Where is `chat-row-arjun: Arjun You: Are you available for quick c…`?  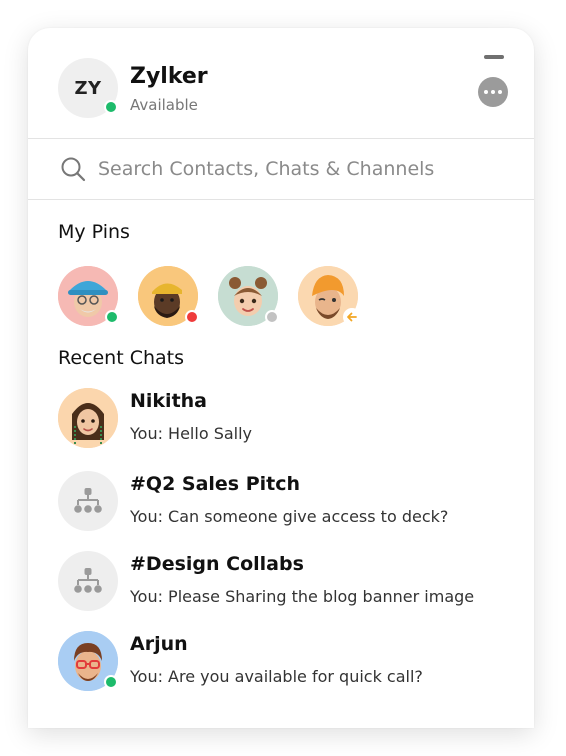 chat-row-arjun: Arjun You: Are you available for quick c… is located at coordinates (281, 670).